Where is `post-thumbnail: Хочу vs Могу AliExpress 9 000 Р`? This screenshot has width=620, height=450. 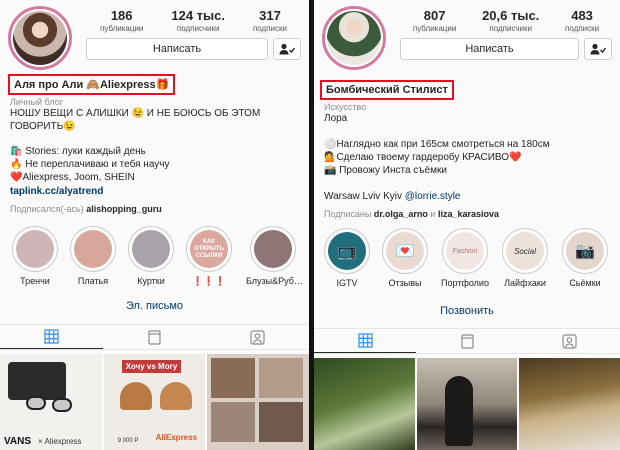 post-thumbnail: Хочу vs Могу AliExpress 9 000 Р is located at coordinates (154, 402).